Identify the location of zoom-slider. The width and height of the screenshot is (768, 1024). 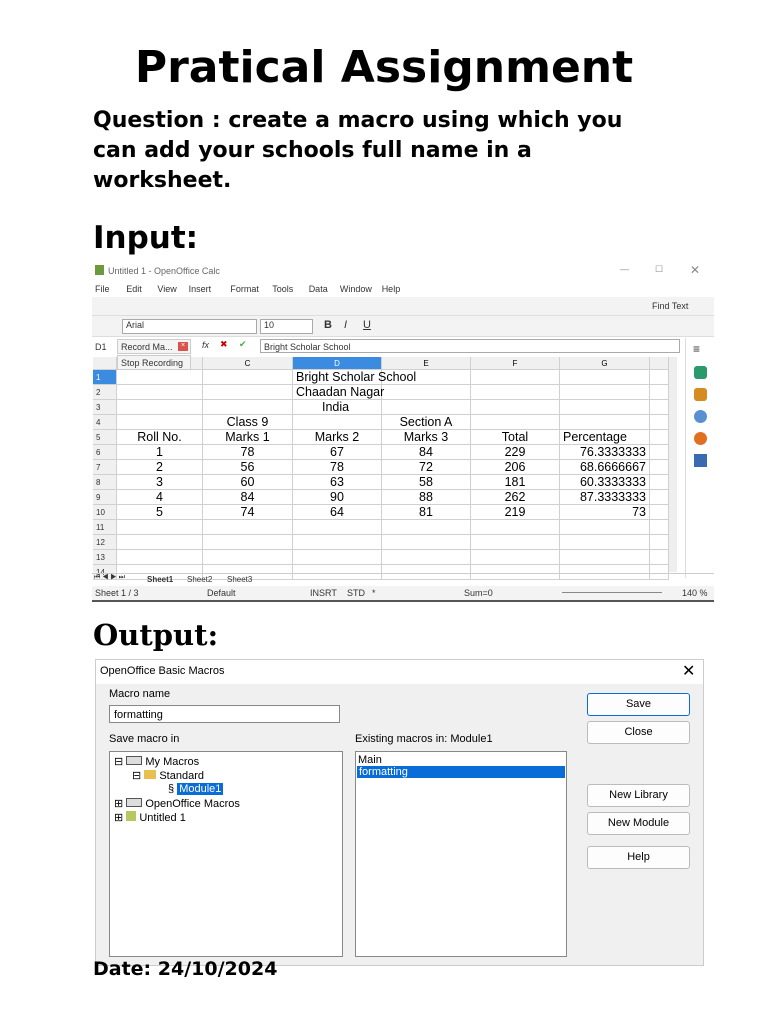
(612, 592).